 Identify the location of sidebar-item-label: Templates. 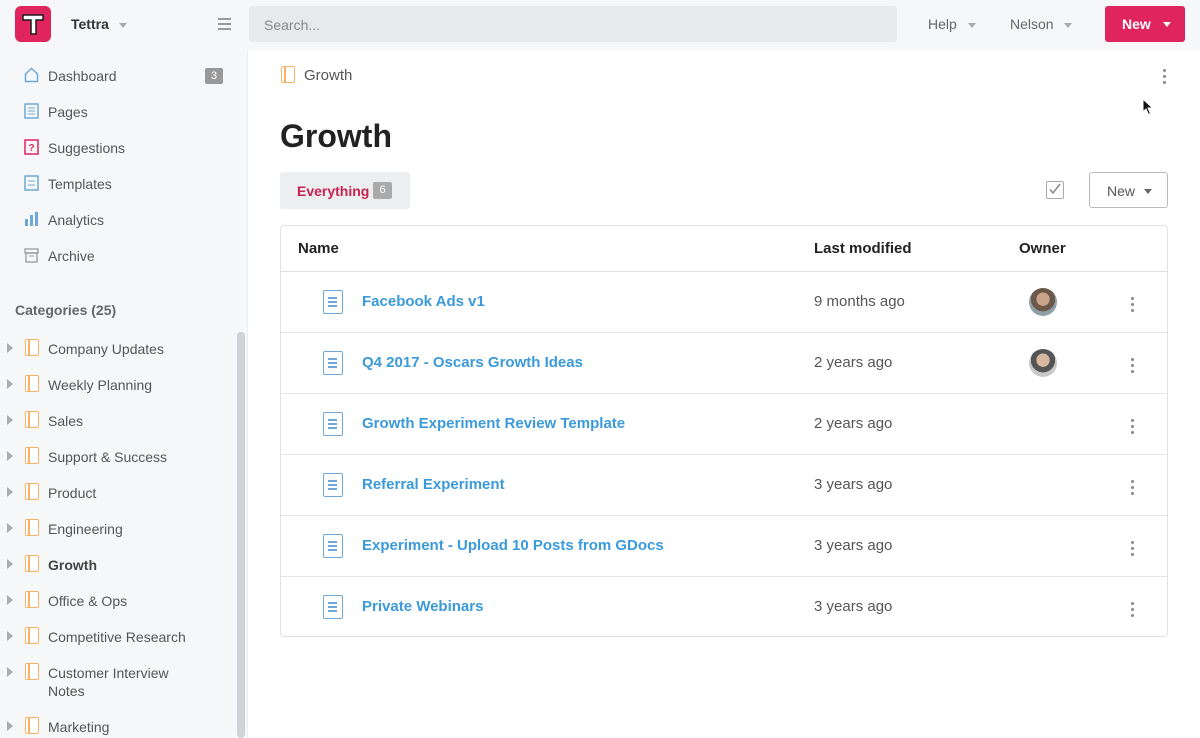
(80, 184).